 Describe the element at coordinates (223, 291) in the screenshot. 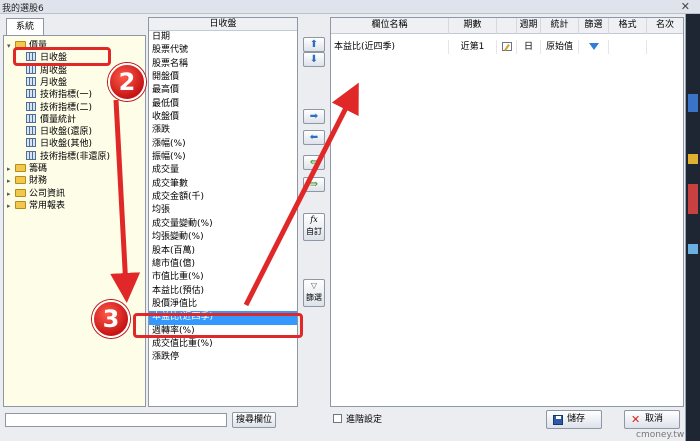

I see `list-item: 本益比(預估)` at that location.